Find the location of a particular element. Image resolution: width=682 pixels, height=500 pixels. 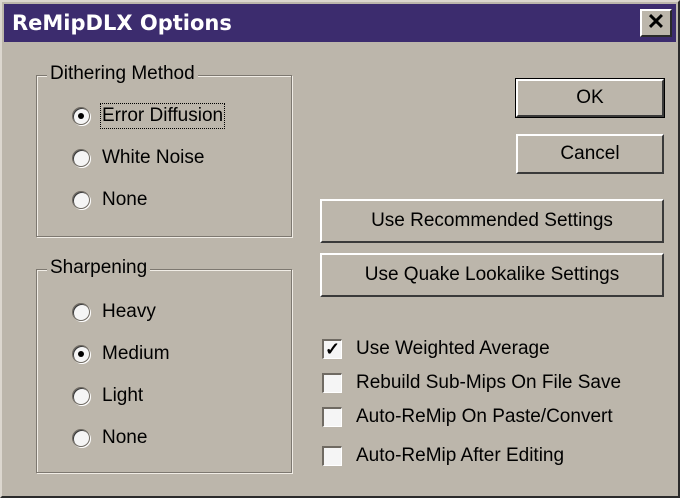

ok-label: OK is located at coordinates (590, 97).